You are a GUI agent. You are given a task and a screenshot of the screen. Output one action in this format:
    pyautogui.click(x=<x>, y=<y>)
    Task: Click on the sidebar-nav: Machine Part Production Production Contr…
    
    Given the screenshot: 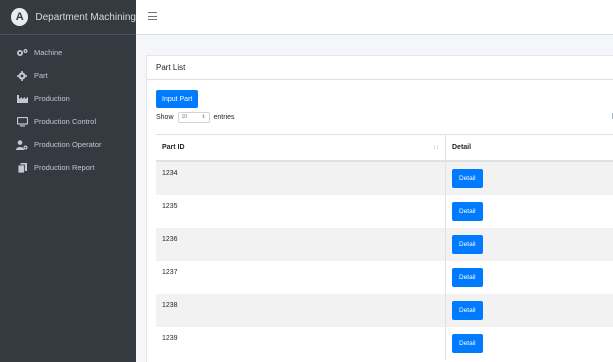 What is the action you would take?
    pyautogui.click(x=68, y=107)
    